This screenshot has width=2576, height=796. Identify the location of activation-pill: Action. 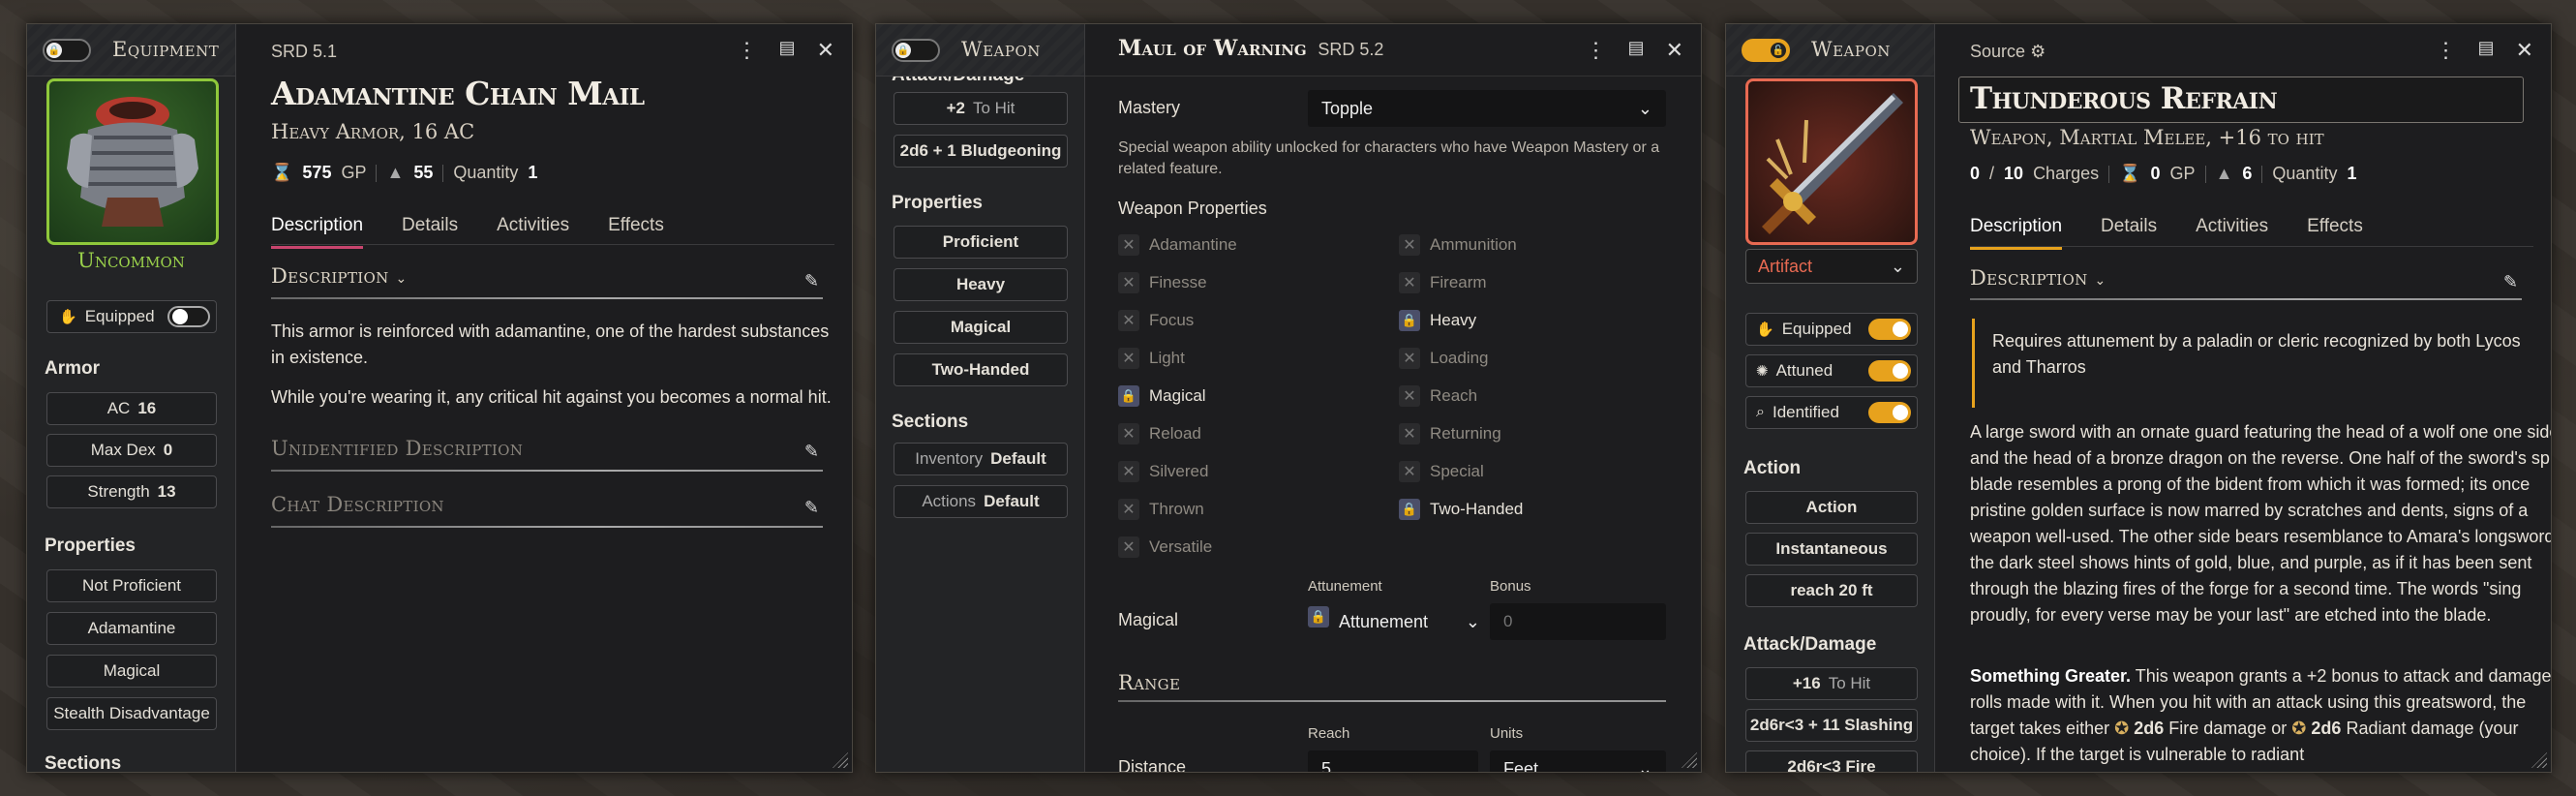
(1831, 508).